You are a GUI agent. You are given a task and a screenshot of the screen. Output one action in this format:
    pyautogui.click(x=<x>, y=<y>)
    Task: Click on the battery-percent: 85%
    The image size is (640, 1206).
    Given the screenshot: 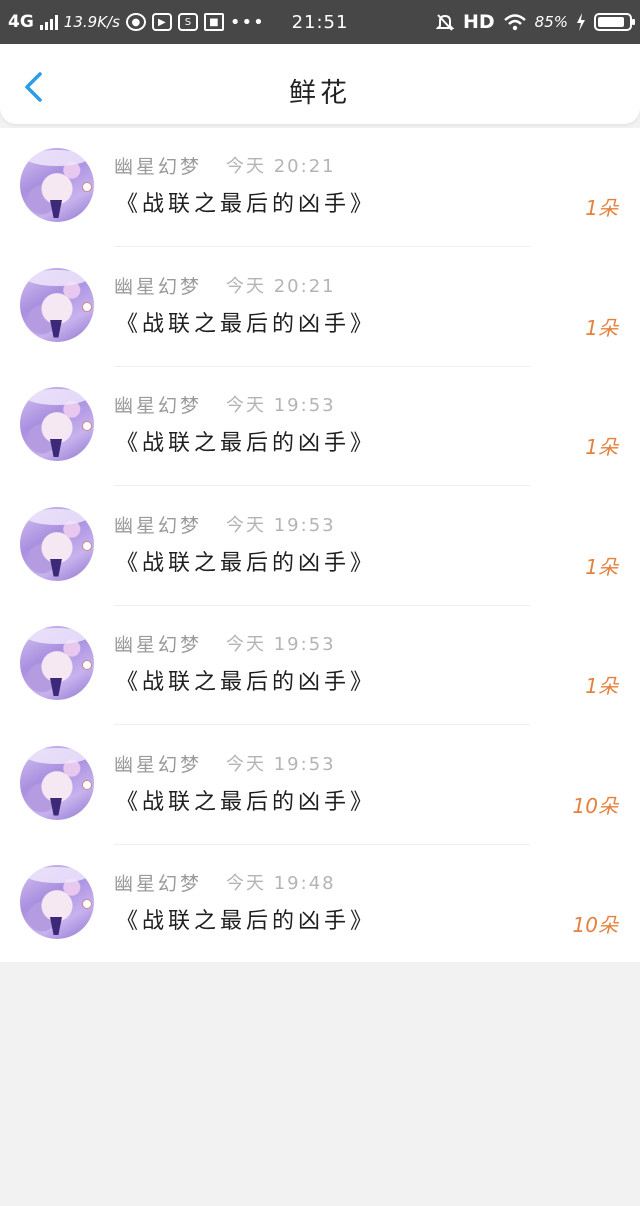 What is the action you would take?
    pyautogui.click(x=551, y=22)
    